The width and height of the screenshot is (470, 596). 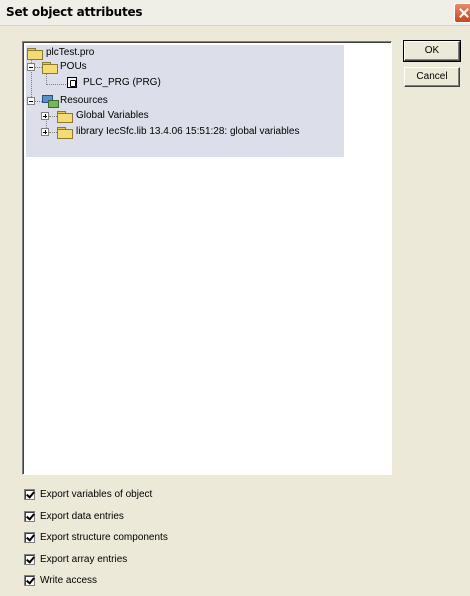 I want to click on tree-node-root: plcTest.pro, so click(x=187, y=53).